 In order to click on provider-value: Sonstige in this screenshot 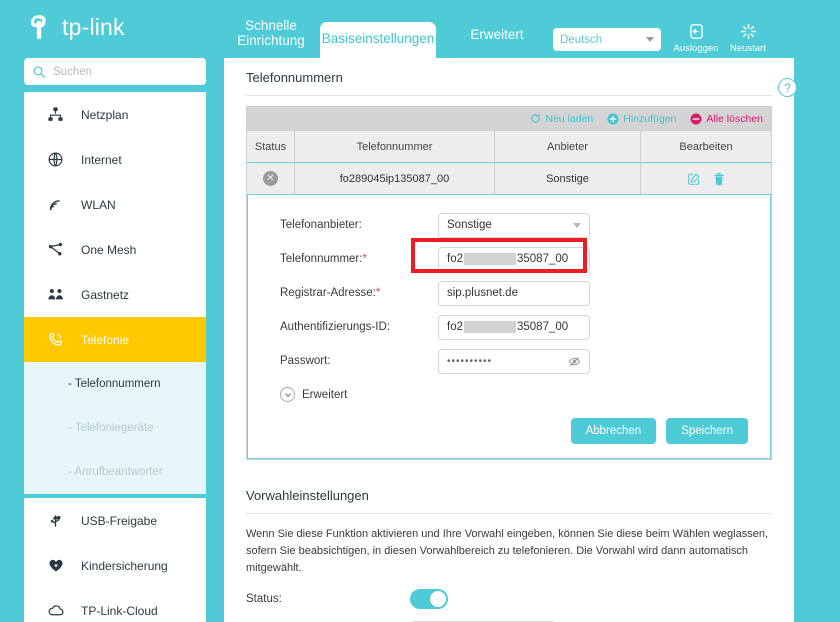, I will do `click(469, 225)`.